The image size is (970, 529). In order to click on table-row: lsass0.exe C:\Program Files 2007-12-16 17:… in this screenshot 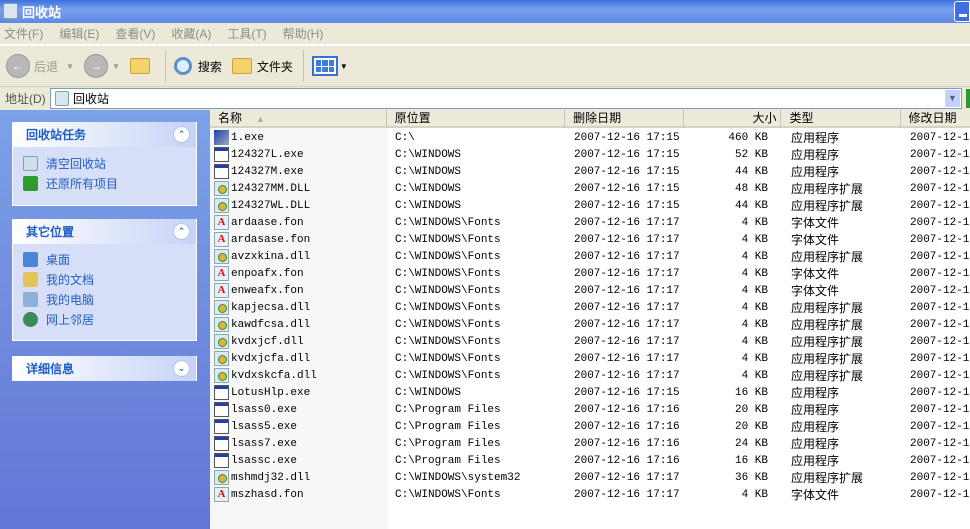, I will do `click(590, 409)`.